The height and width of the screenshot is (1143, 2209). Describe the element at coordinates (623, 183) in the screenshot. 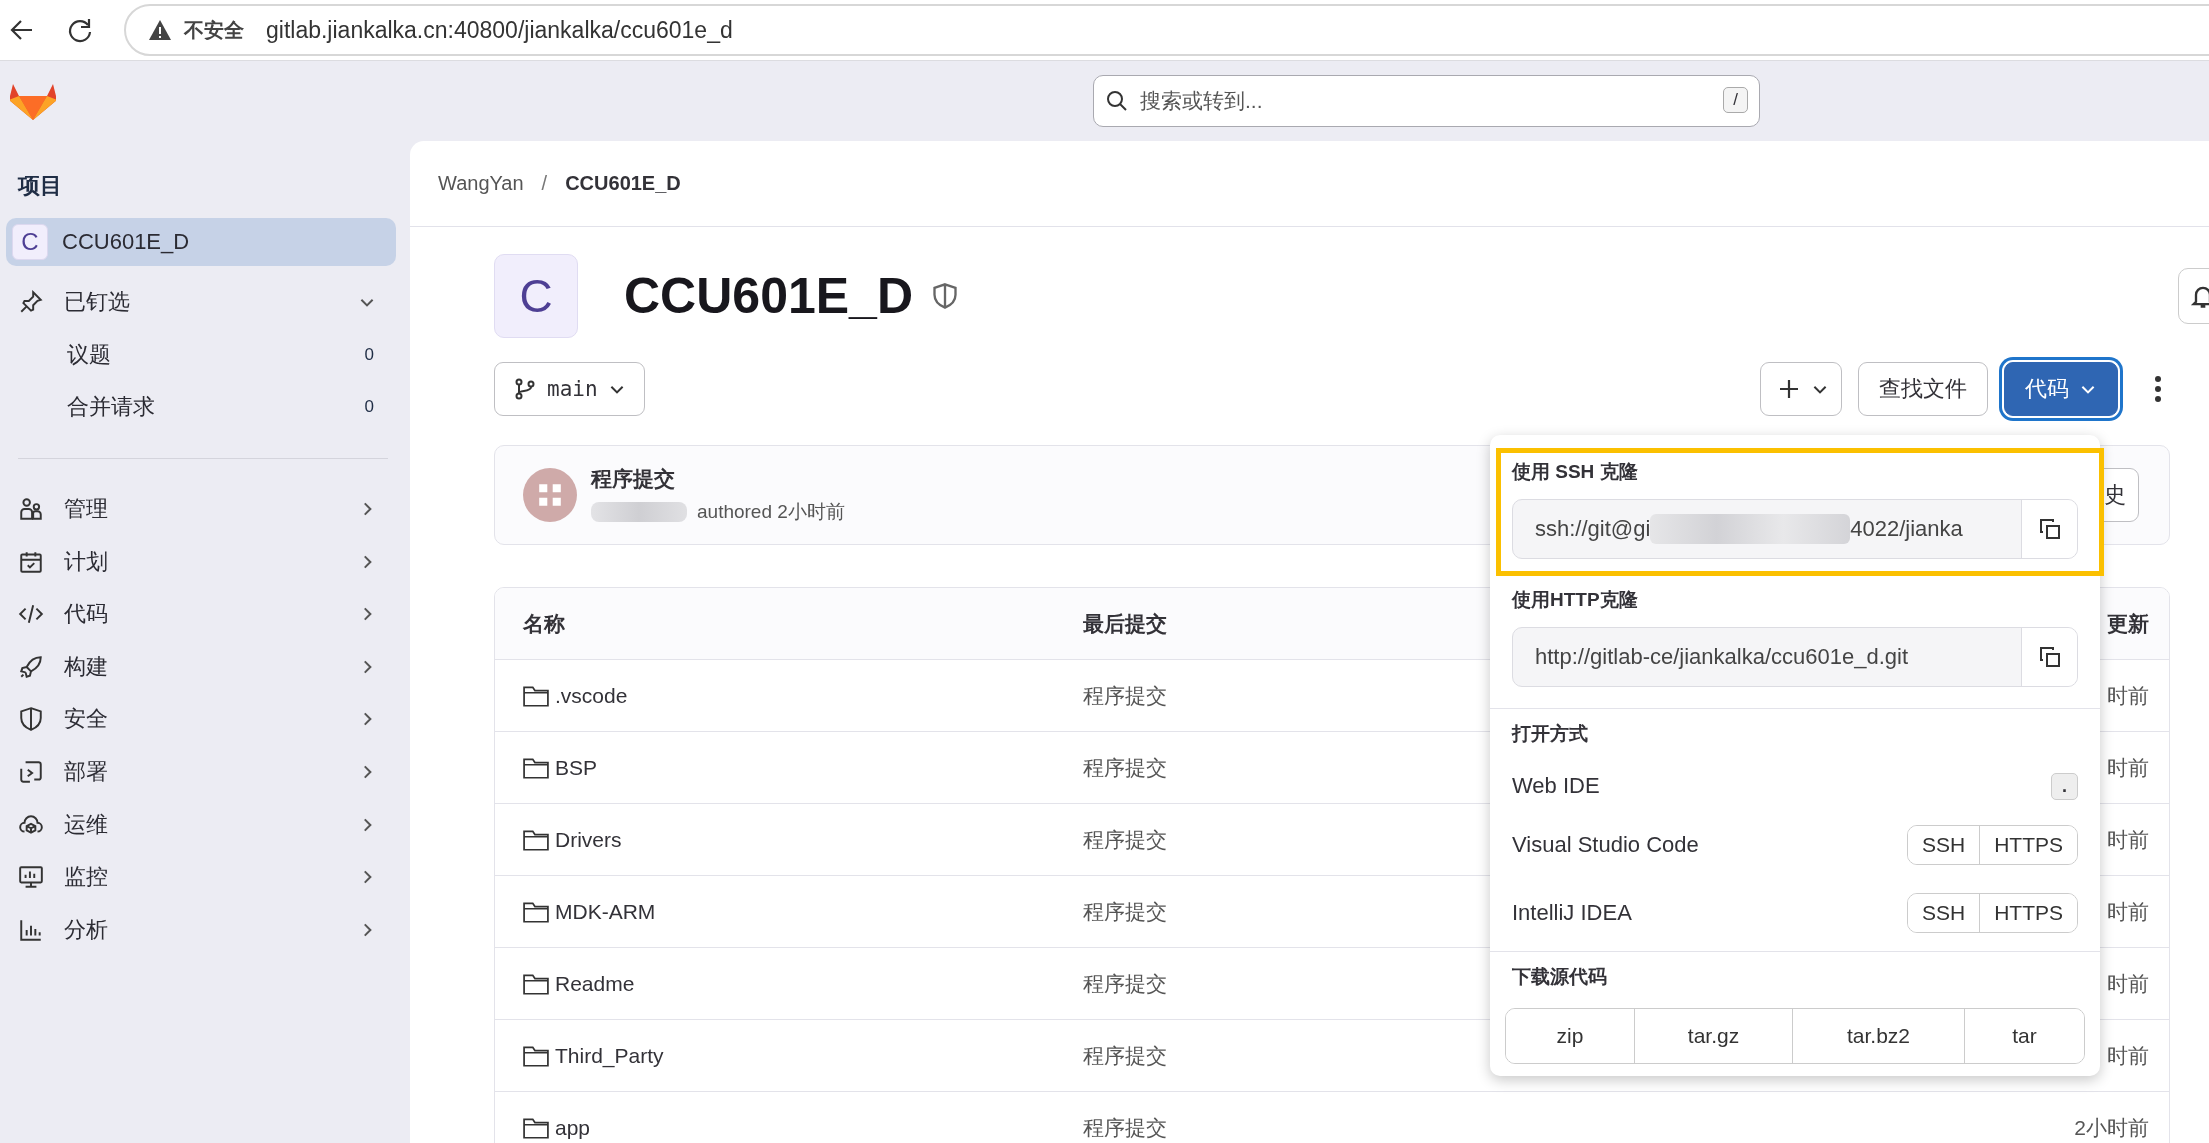

I see `breadcrumb-link: CCU601E_D` at that location.